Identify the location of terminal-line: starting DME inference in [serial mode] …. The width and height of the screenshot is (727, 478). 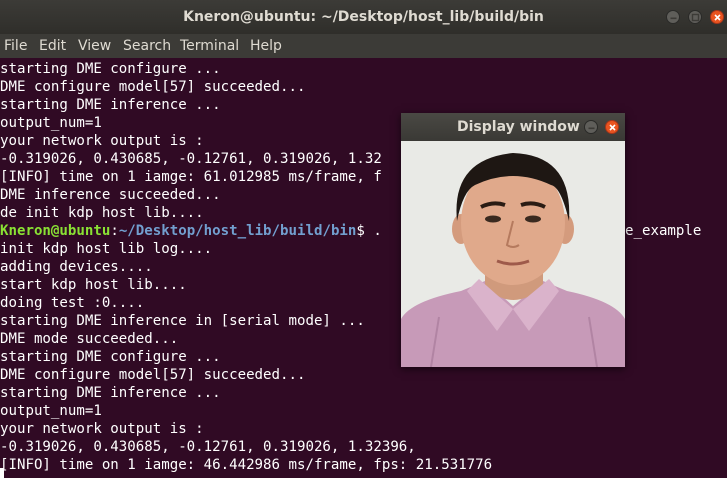
(182, 321).